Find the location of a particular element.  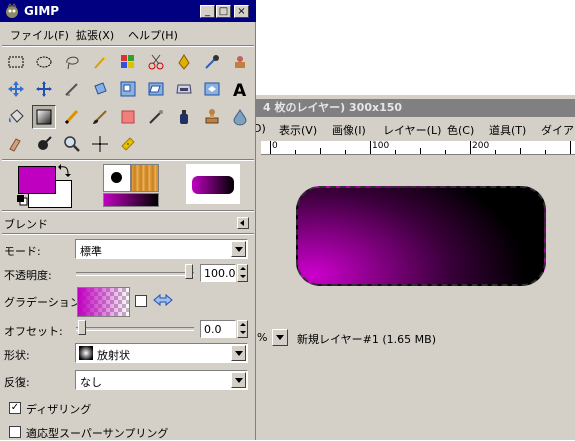

align-tool is located at coordinates (44, 89).